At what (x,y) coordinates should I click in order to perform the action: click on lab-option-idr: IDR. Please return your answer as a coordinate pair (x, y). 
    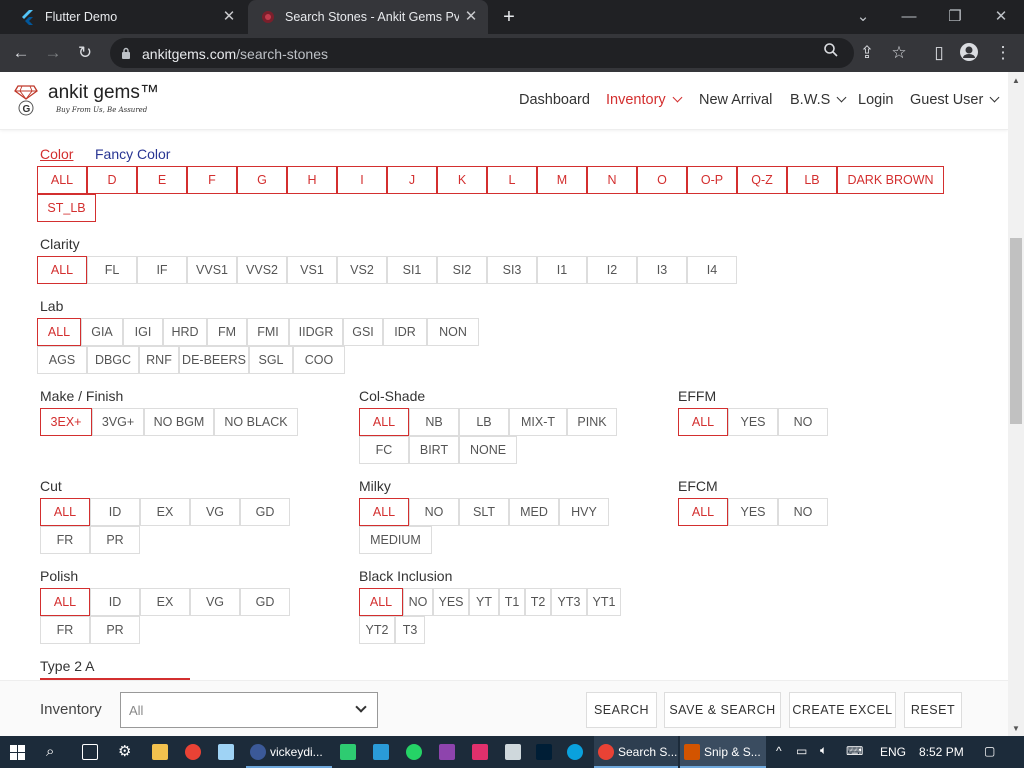
    Looking at the image, I should click on (405, 332).